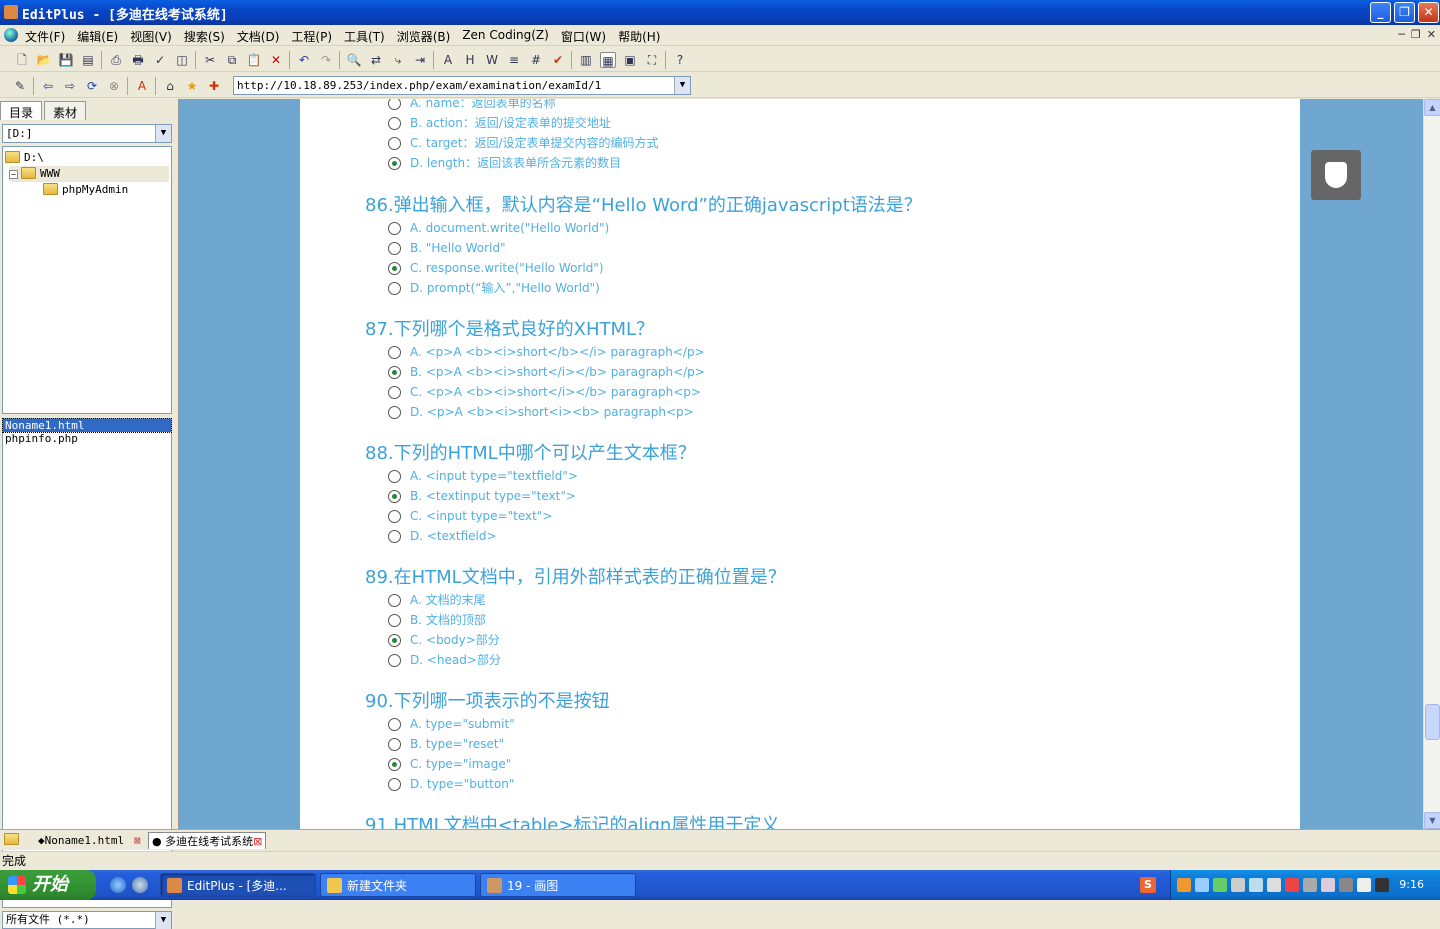 This screenshot has height=929, width=1440. What do you see at coordinates (630, 60) in the screenshot?
I see `output-icon: ▣` at bounding box center [630, 60].